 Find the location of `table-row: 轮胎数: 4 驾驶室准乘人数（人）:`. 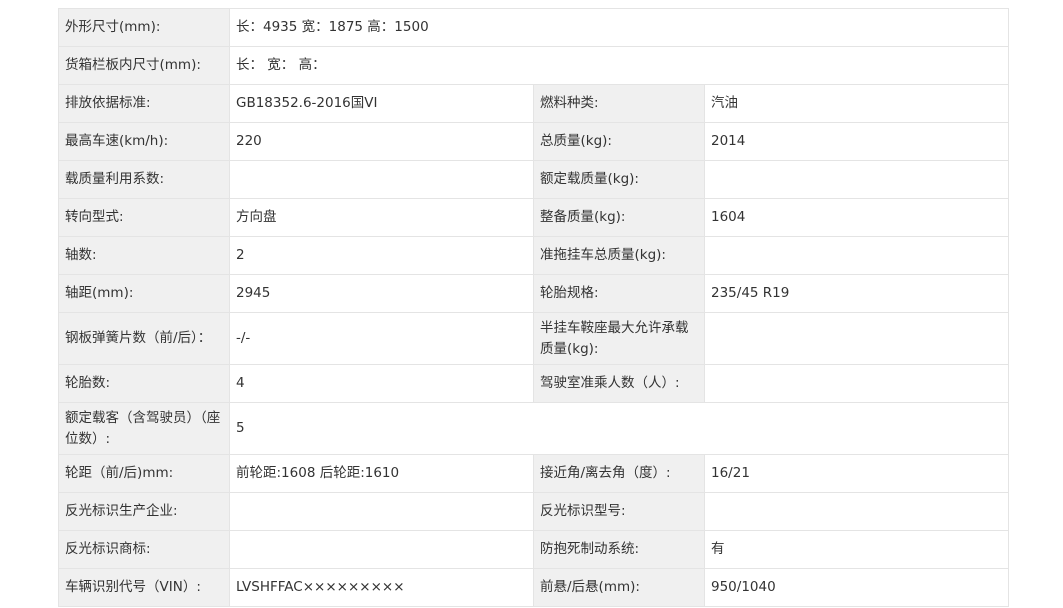

table-row: 轮胎数: 4 驾驶室准乘人数（人）: is located at coordinates (534, 383).